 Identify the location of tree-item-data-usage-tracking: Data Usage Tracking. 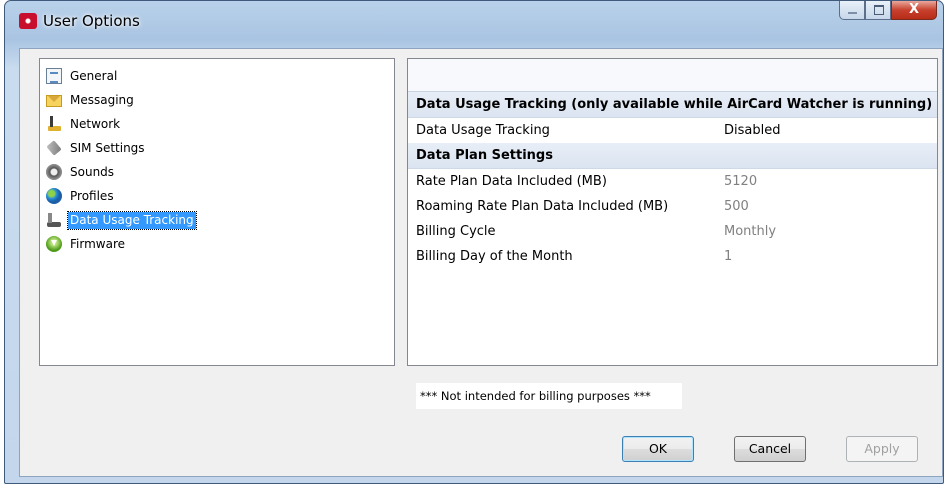
(217, 220).